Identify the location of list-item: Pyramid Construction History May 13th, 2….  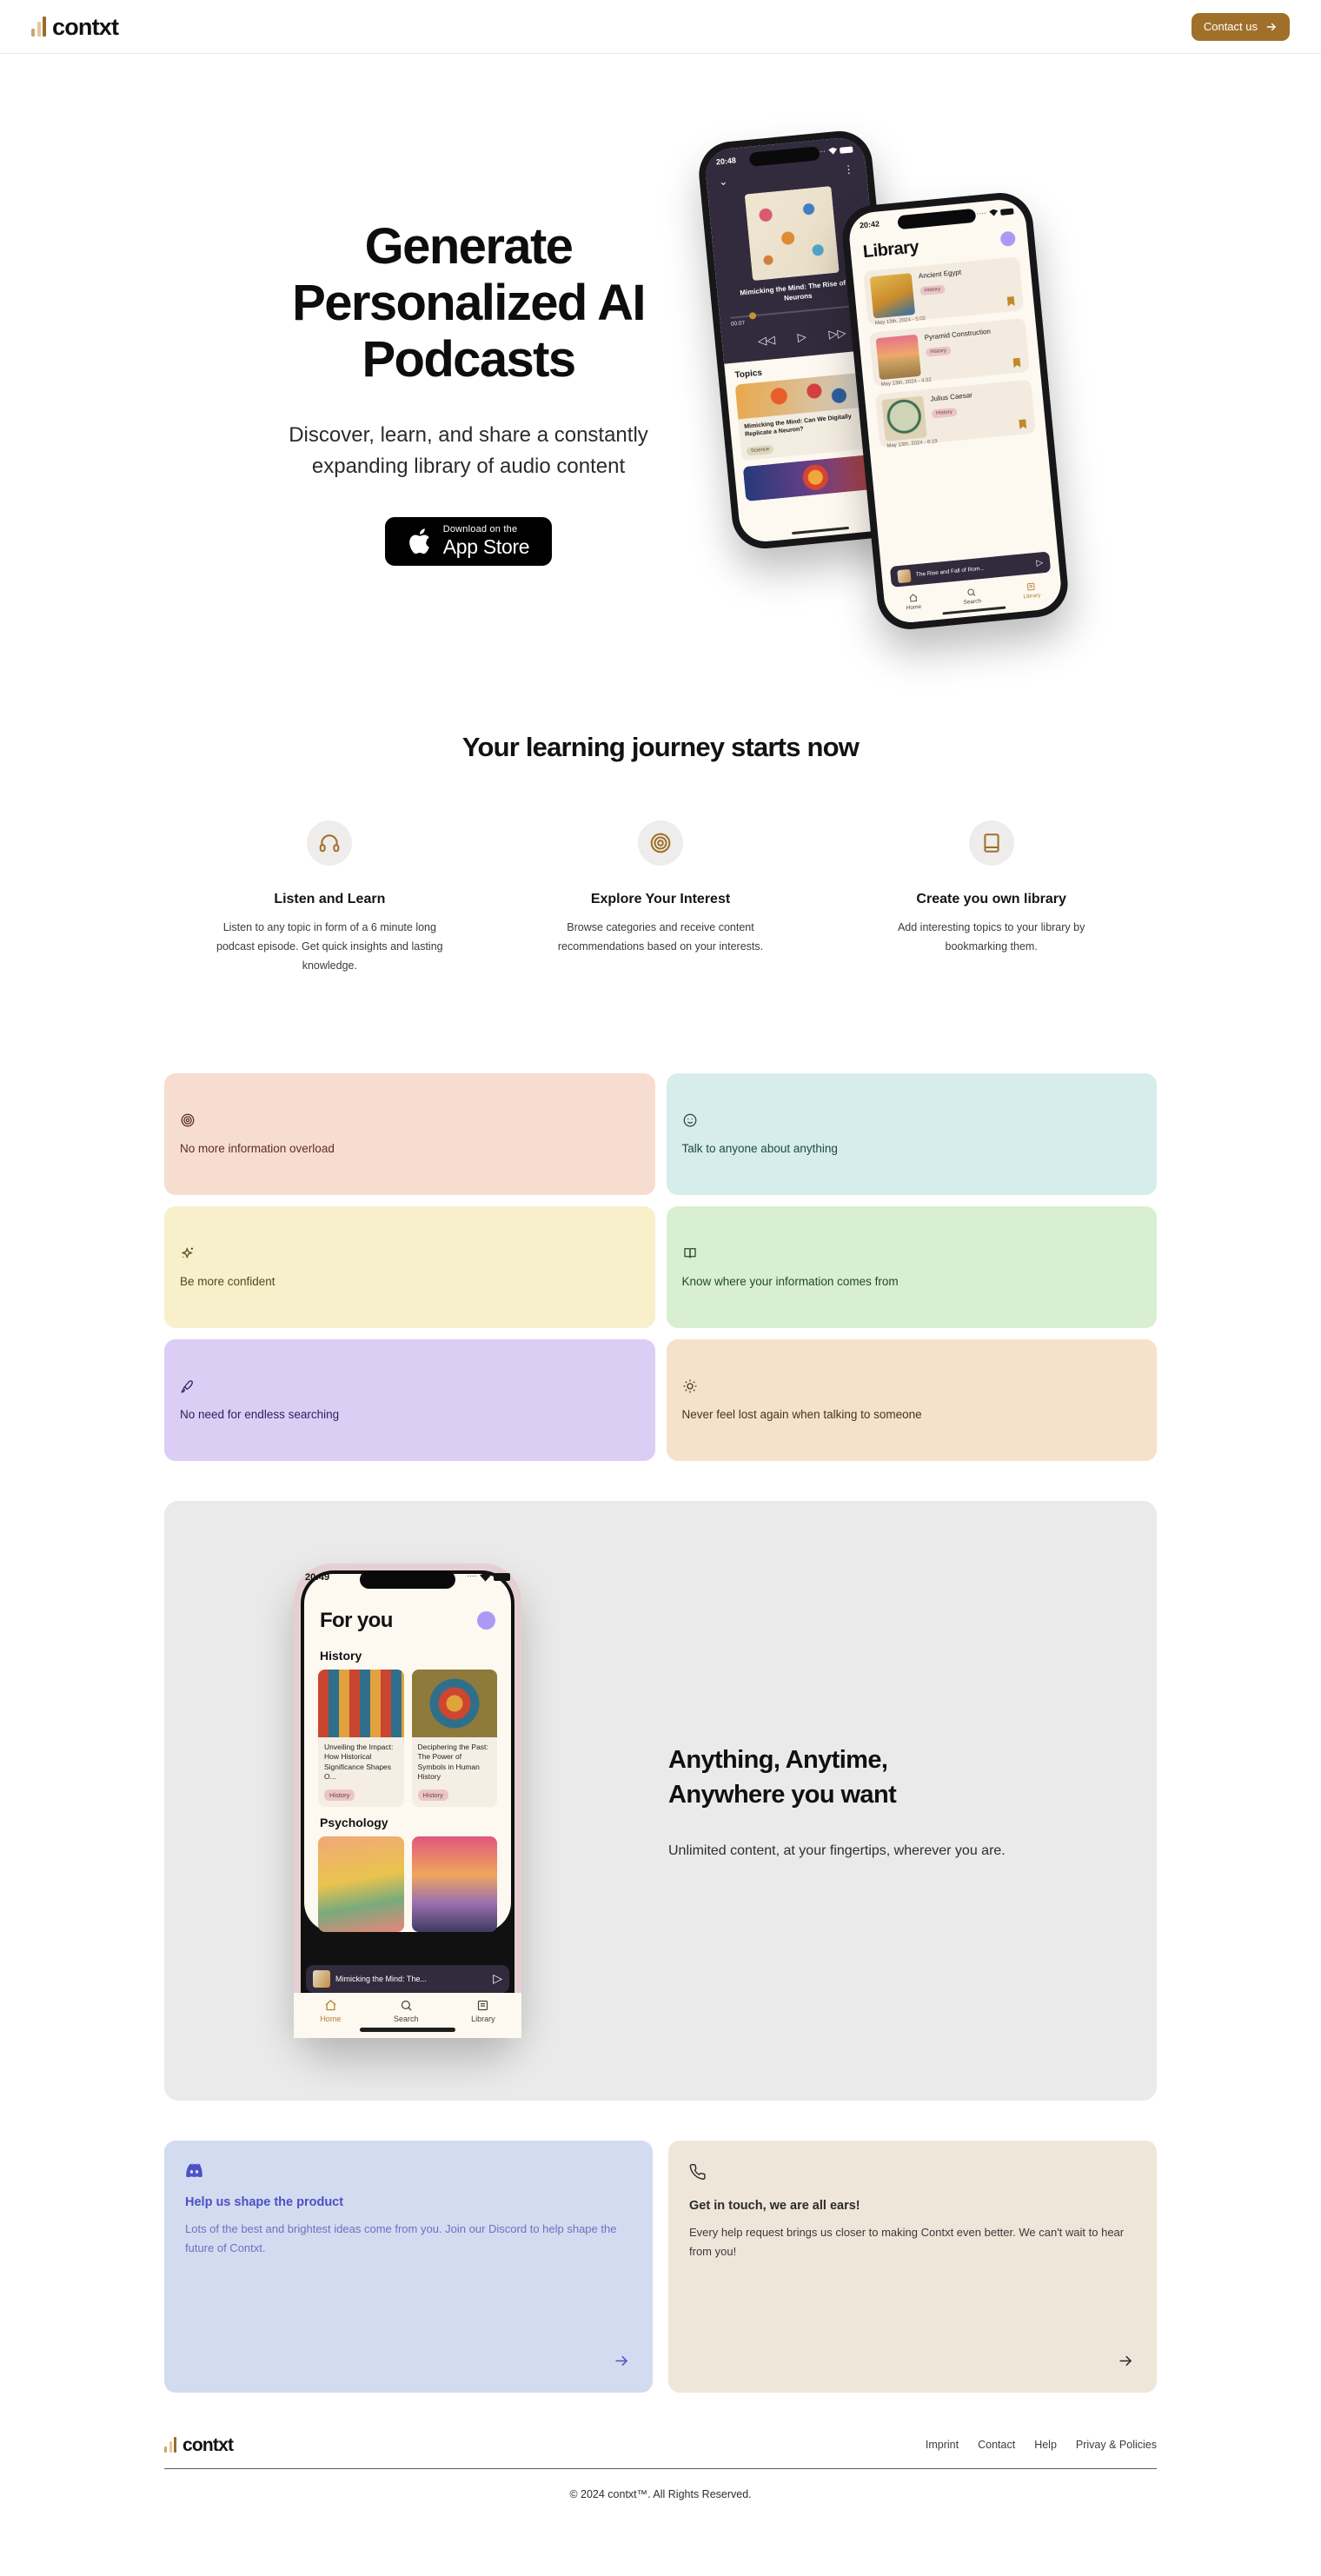
(950, 352).